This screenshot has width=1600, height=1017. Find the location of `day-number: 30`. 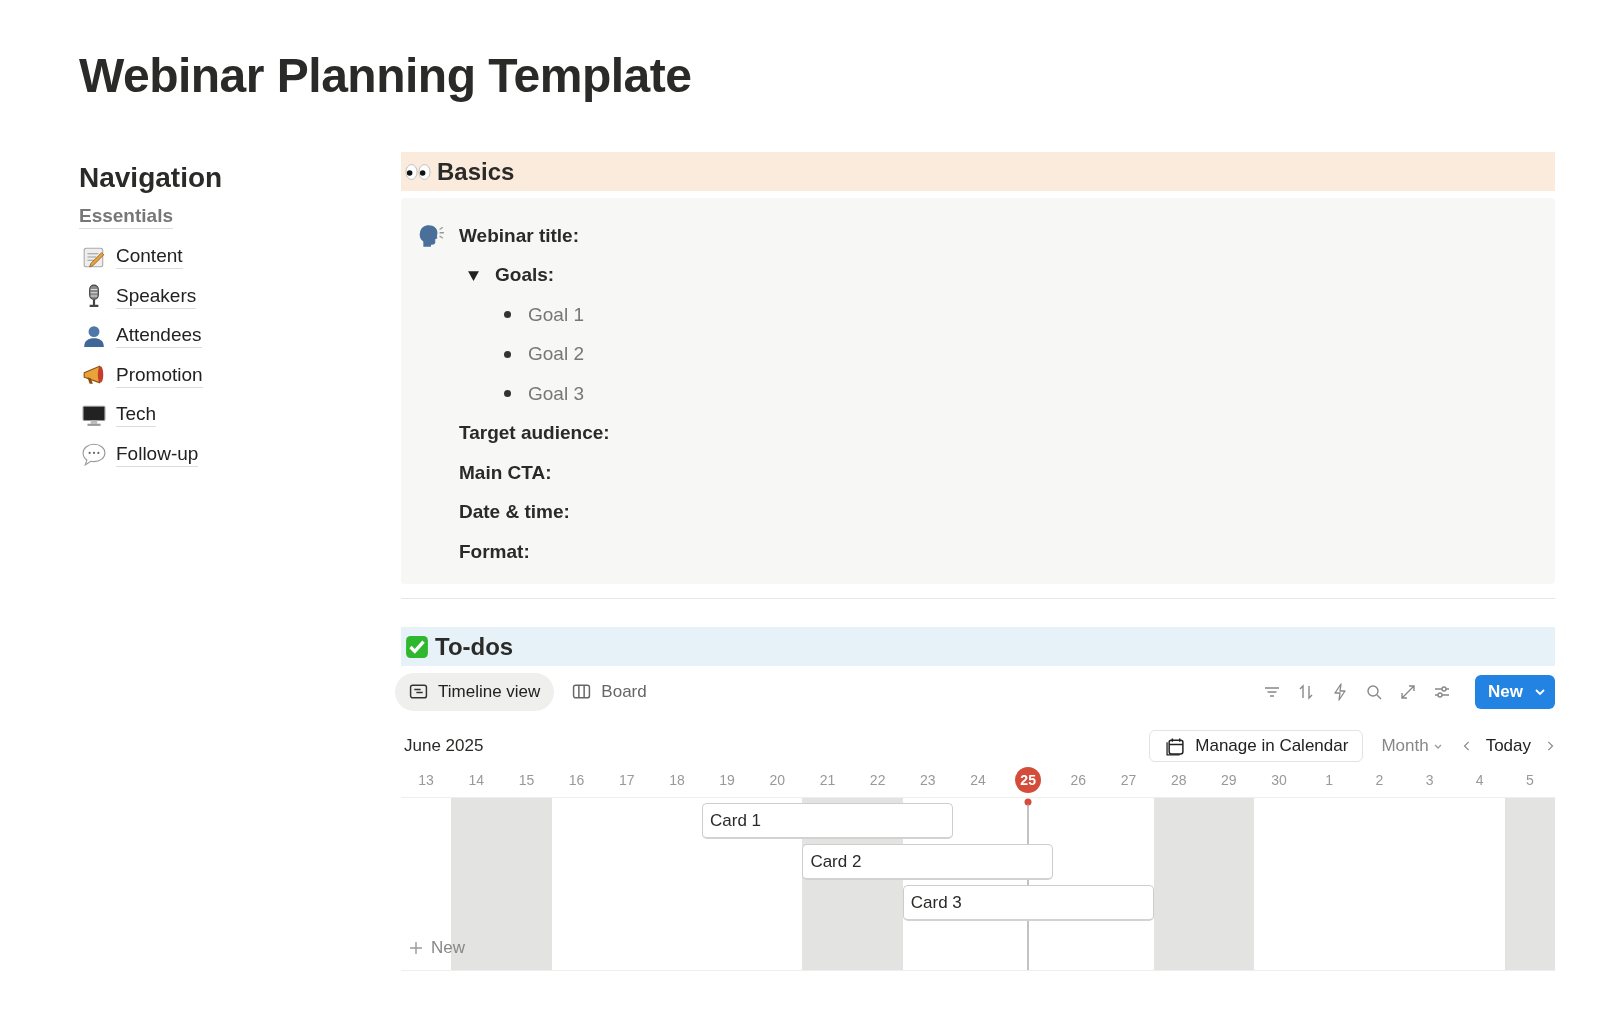

day-number: 30 is located at coordinates (1279, 780).